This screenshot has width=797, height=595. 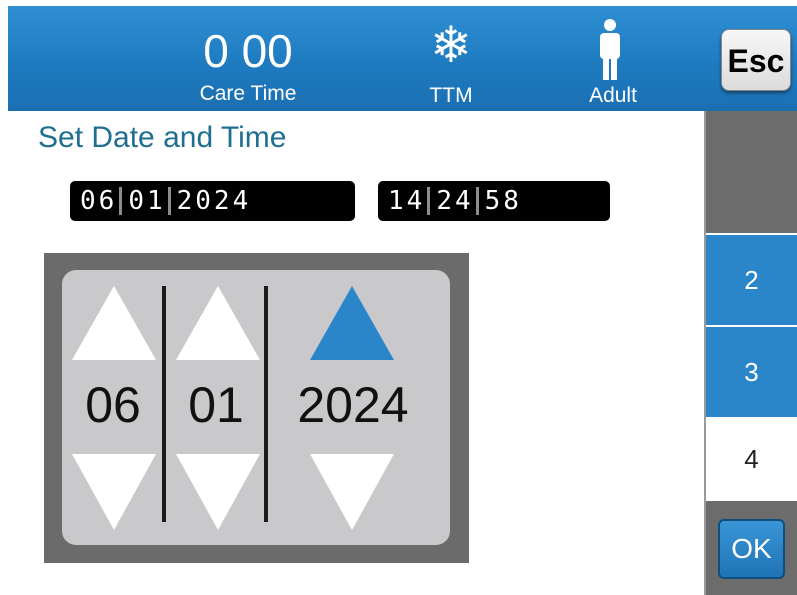 What do you see at coordinates (756, 60) in the screenshot?
I see `esc-button: Esc` at bounding box center [756, 60].